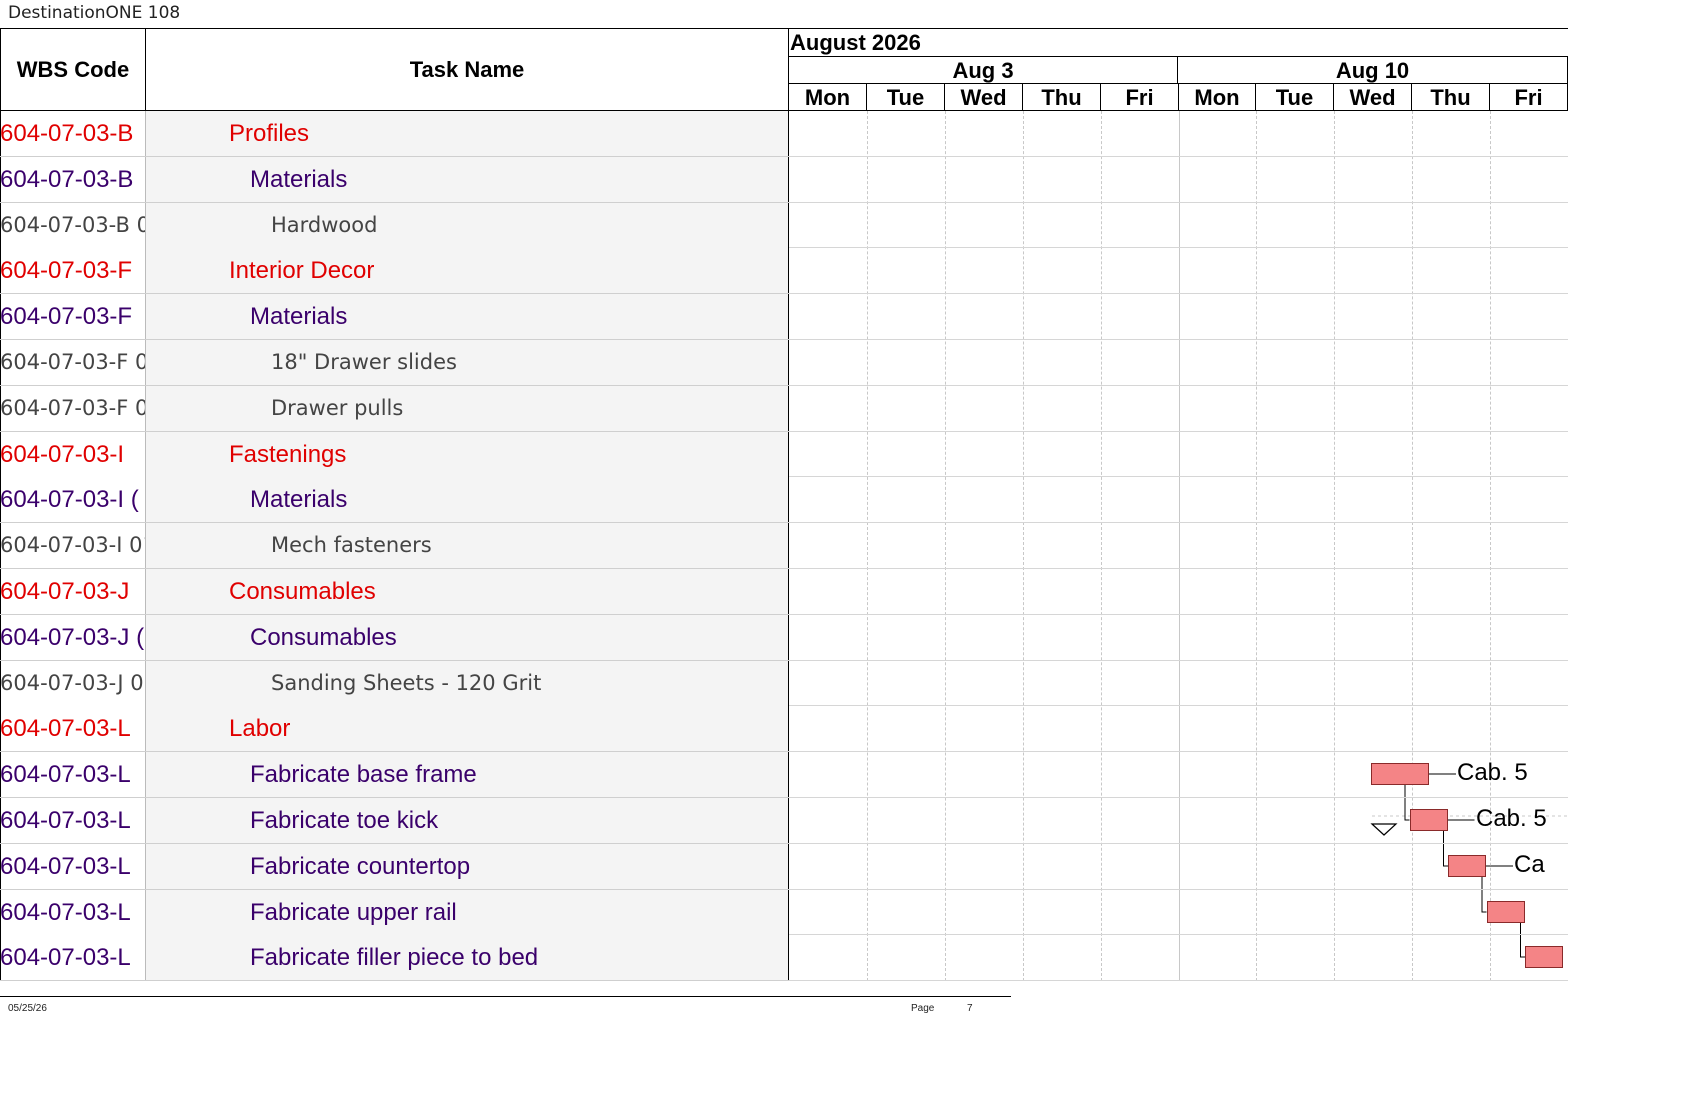  Describe the element at coordinates (1451, 97) in the screenshot. I see `timescale-day: Thu` at that location.